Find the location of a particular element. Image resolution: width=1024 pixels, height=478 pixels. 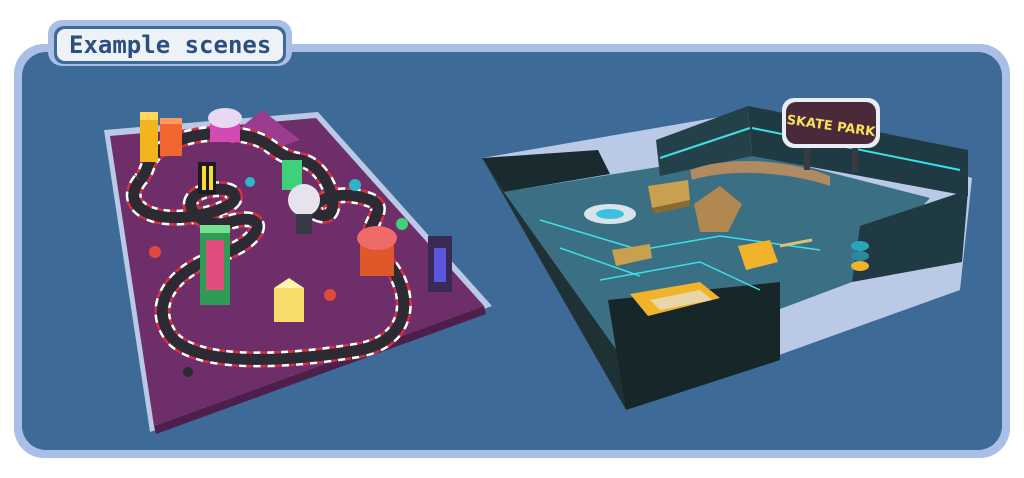

section-title: Example scenes is located at coordinates (170, 45).